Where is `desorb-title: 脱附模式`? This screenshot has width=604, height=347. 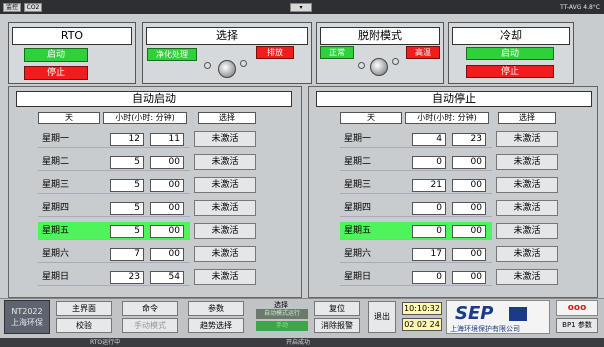 desorb-title: 脱附模式 is located at coordinates (380, 36).